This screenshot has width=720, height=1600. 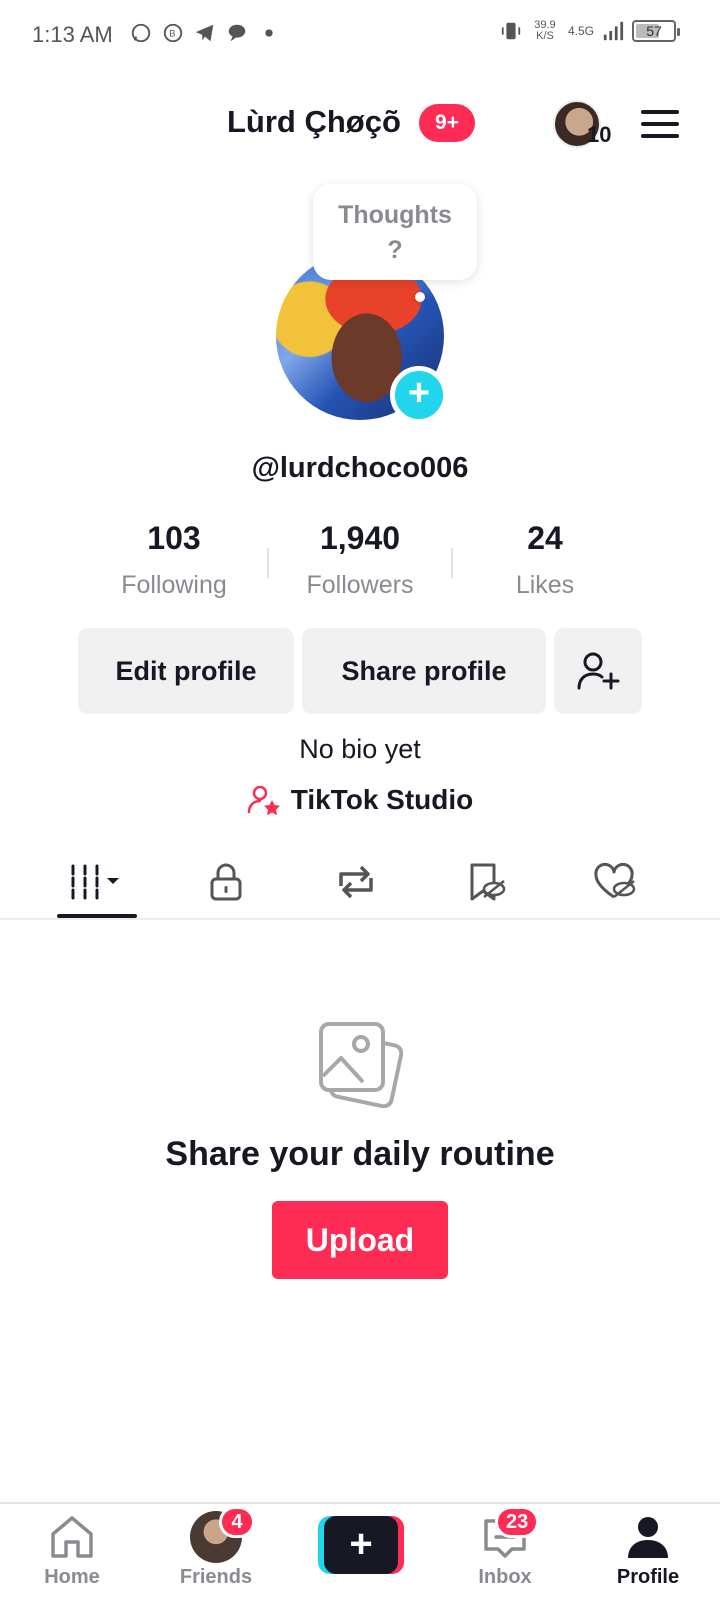 I want to click on account-switcher-count: 10, so click(x=599, y=134).